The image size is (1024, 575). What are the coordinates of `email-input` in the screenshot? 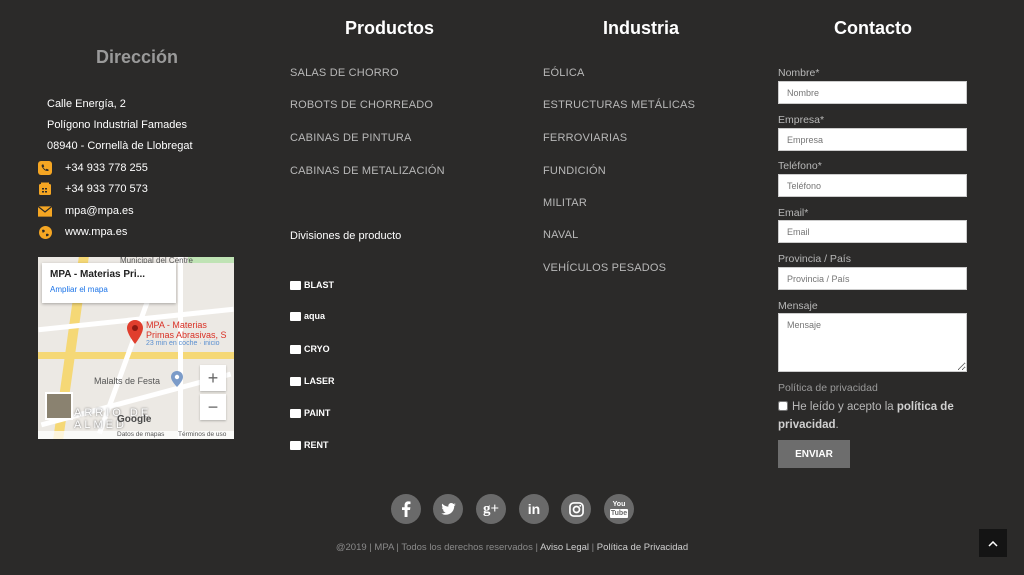 It's located at (872, 231).